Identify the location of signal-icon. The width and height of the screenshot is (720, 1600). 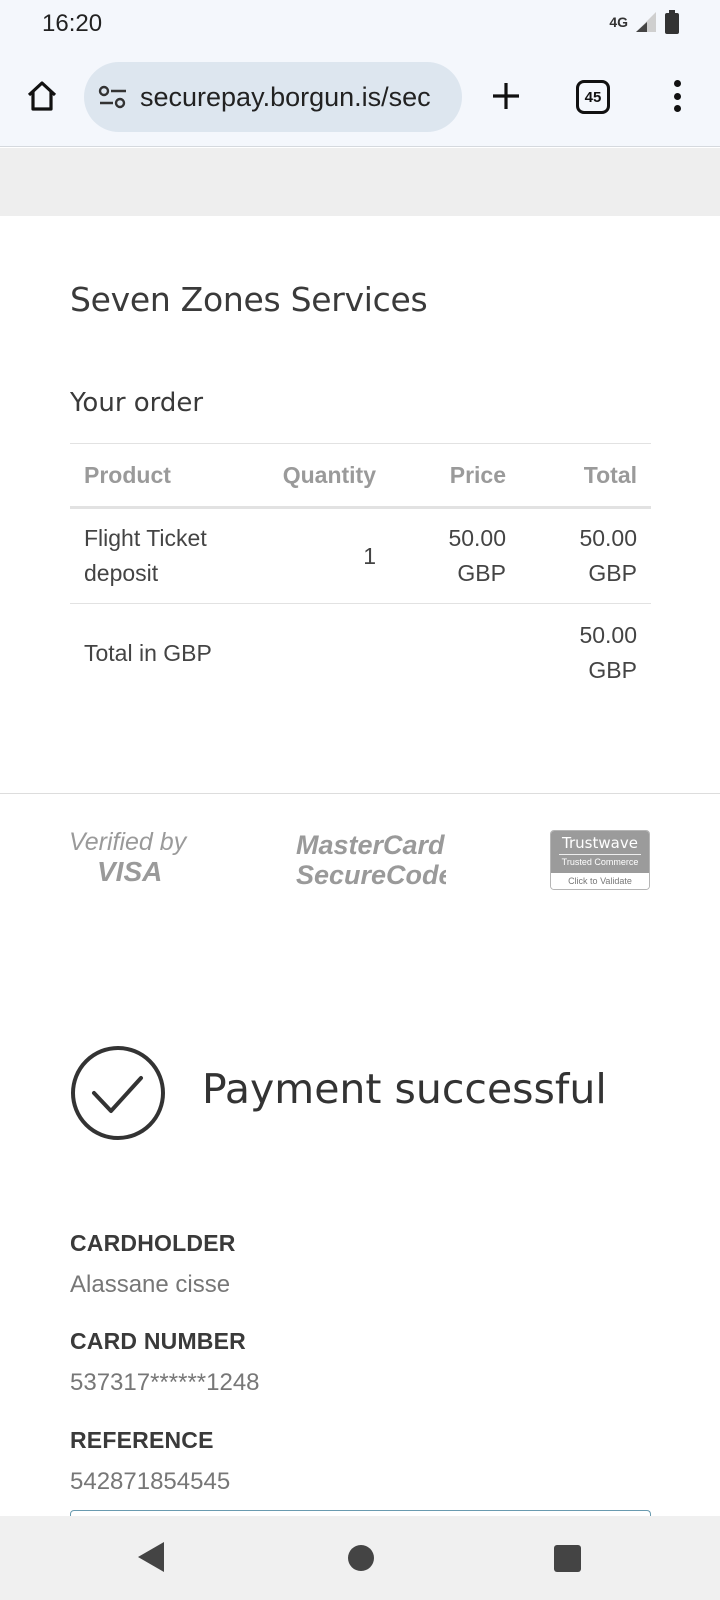
(646, 22).